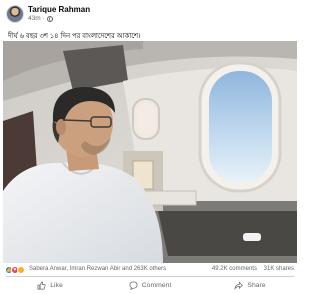  Describe the element at coordinates (34, 18) in the screenshot. I see `post-time: 43m` at that location.